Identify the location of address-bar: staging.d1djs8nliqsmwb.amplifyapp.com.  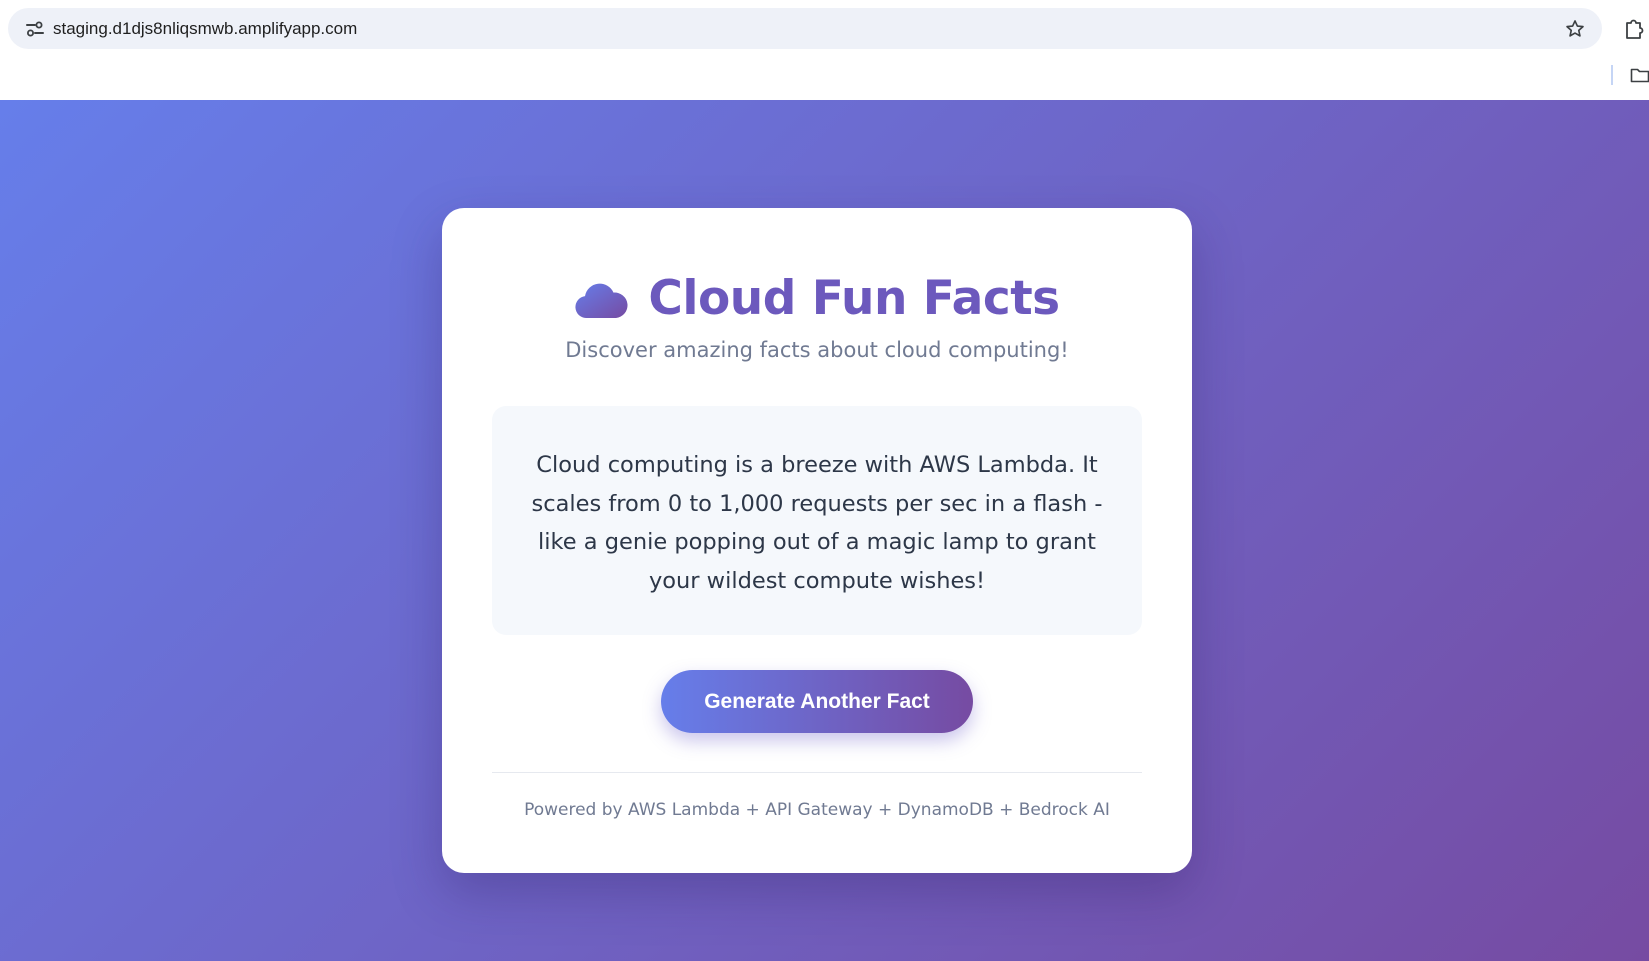
(805, 28).